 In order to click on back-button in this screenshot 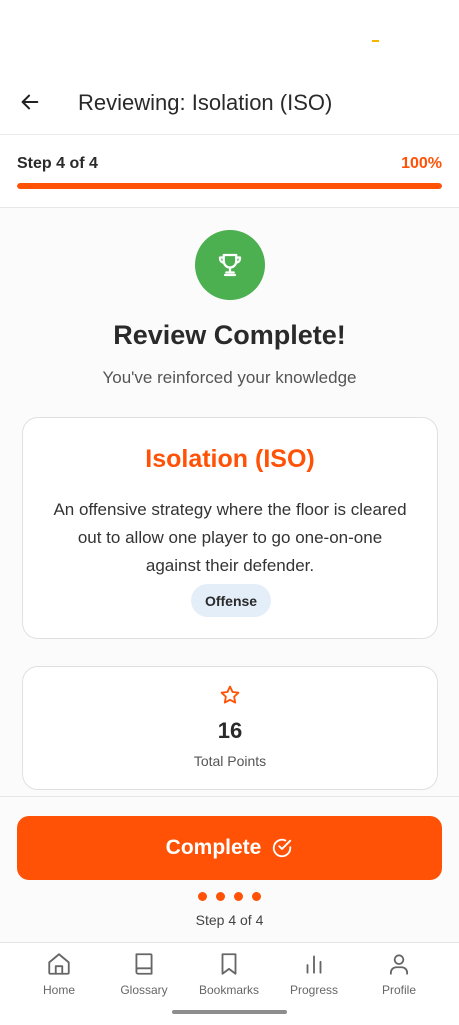, I will do `click(30, 102)`.